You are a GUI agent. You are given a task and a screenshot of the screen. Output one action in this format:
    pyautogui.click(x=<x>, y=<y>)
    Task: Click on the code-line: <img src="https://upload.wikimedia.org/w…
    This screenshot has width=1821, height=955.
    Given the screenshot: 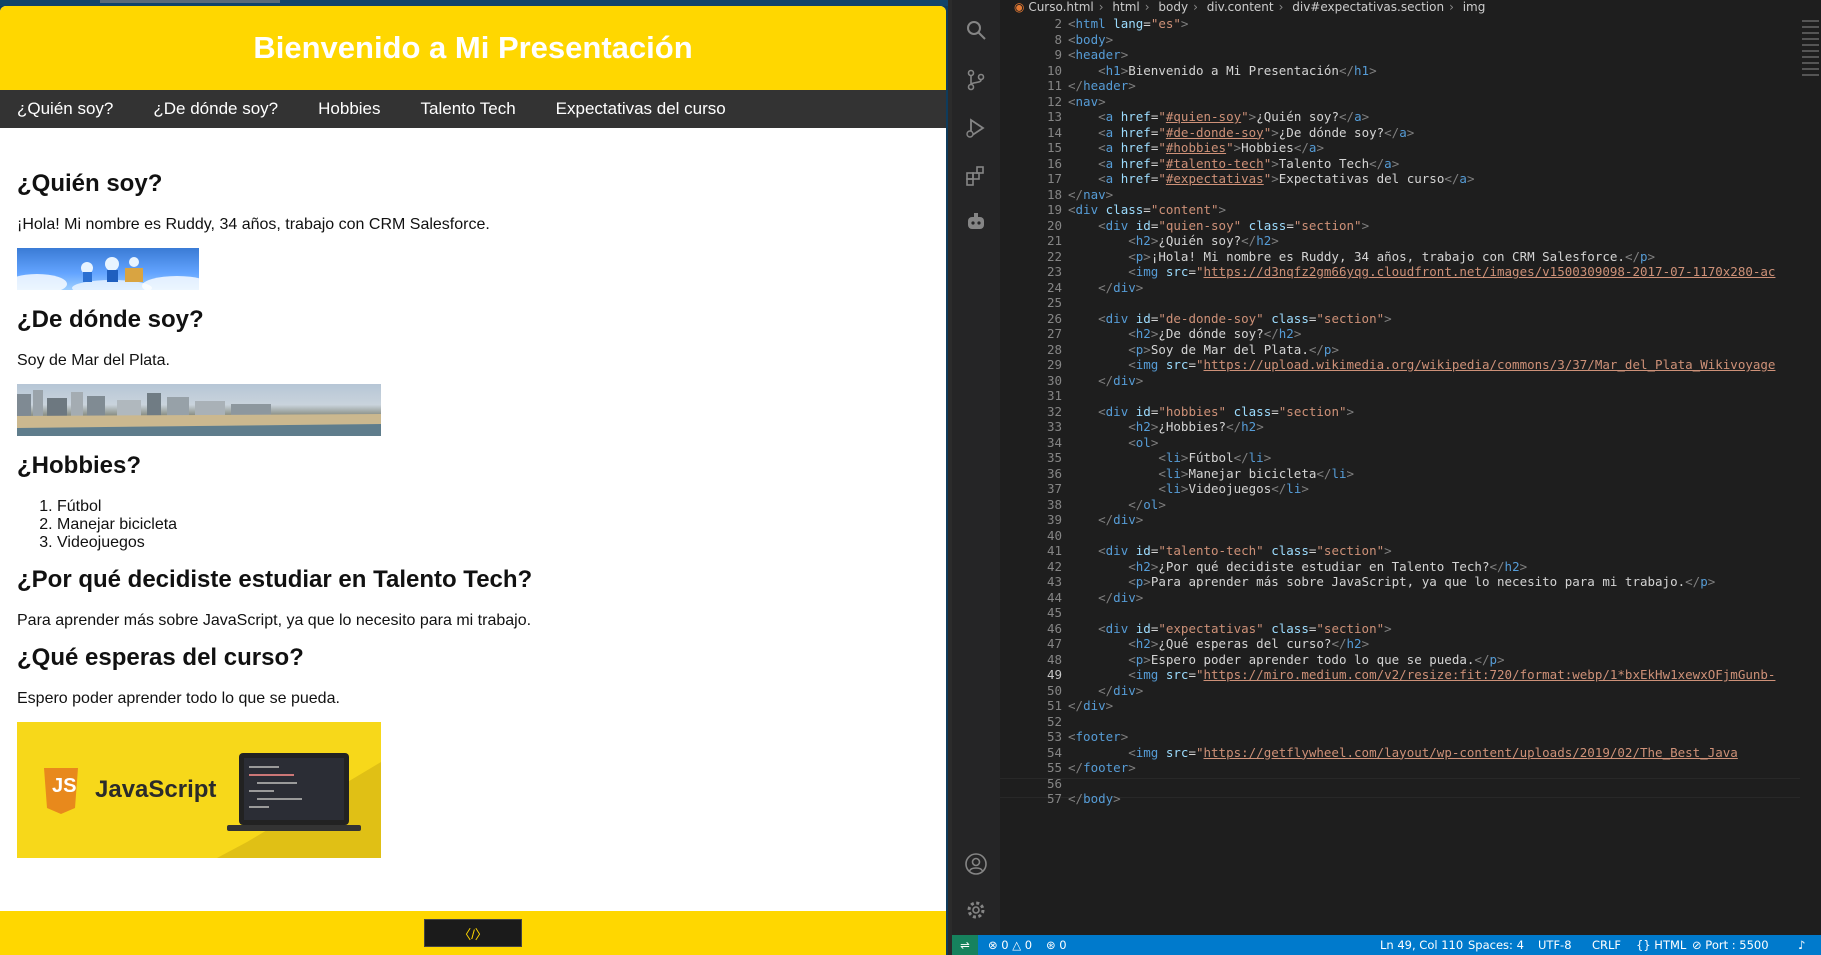 What is the action you would take?
    pyautogui.click(x=1421, y=364)
    